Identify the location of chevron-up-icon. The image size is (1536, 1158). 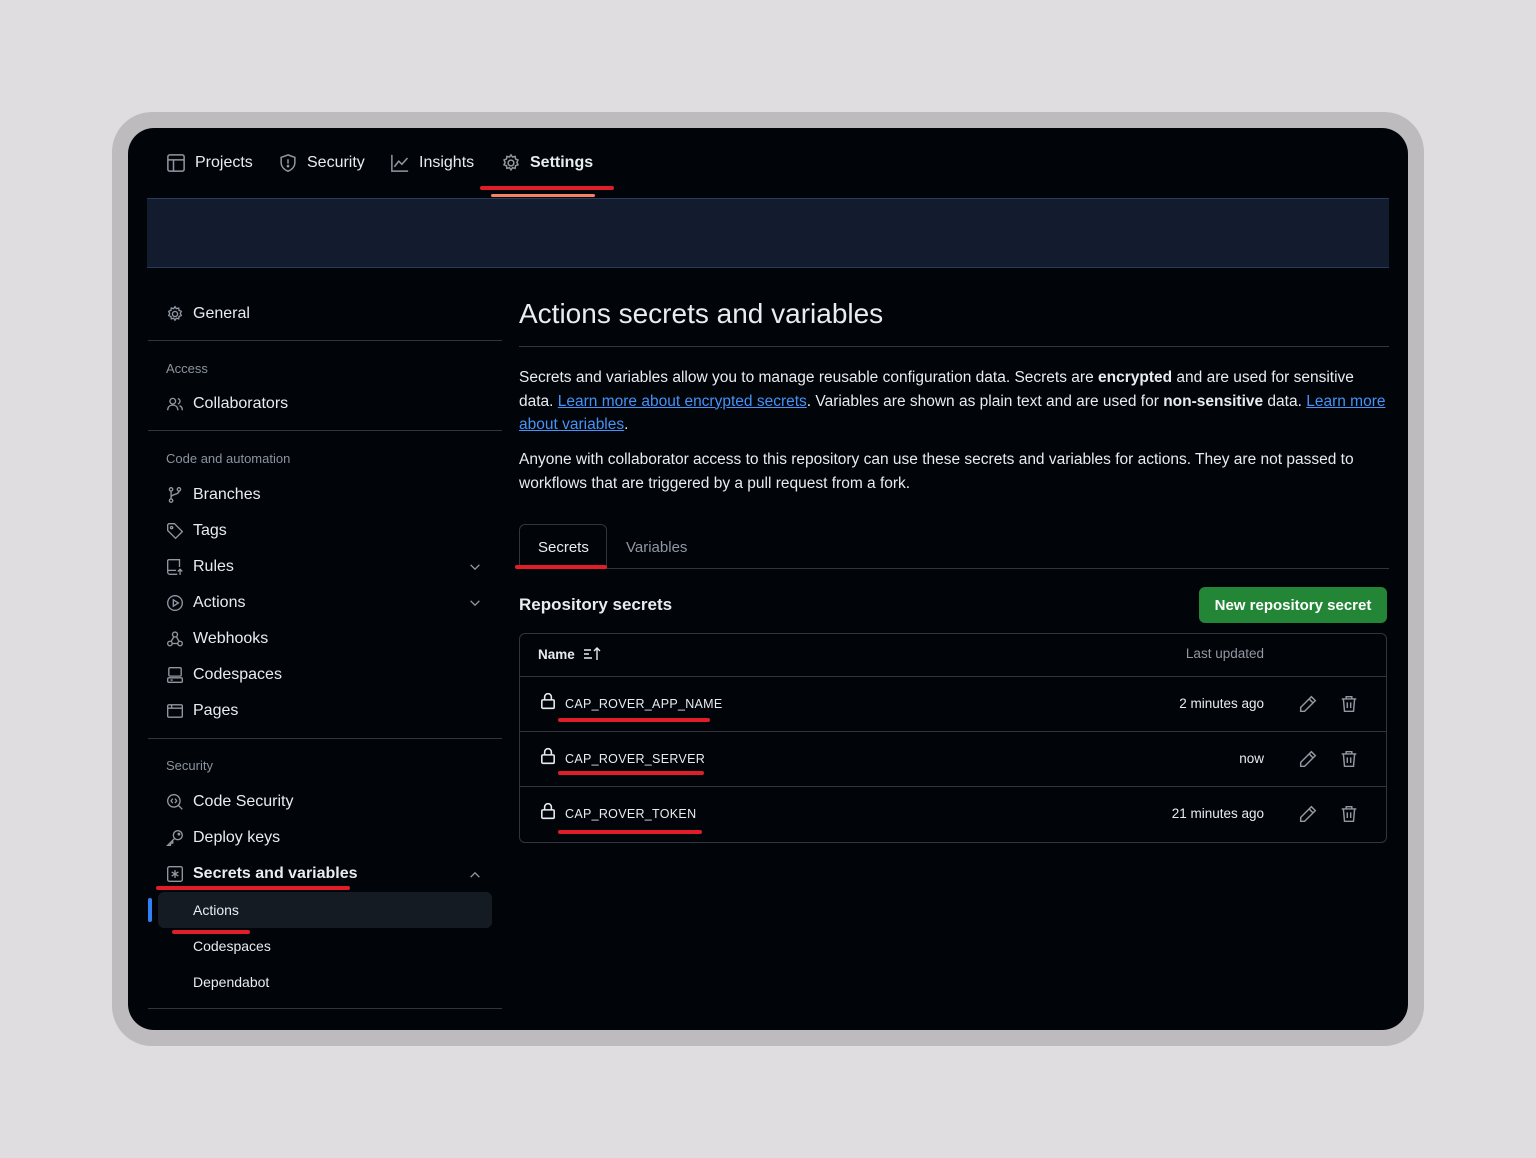
(475, 875).